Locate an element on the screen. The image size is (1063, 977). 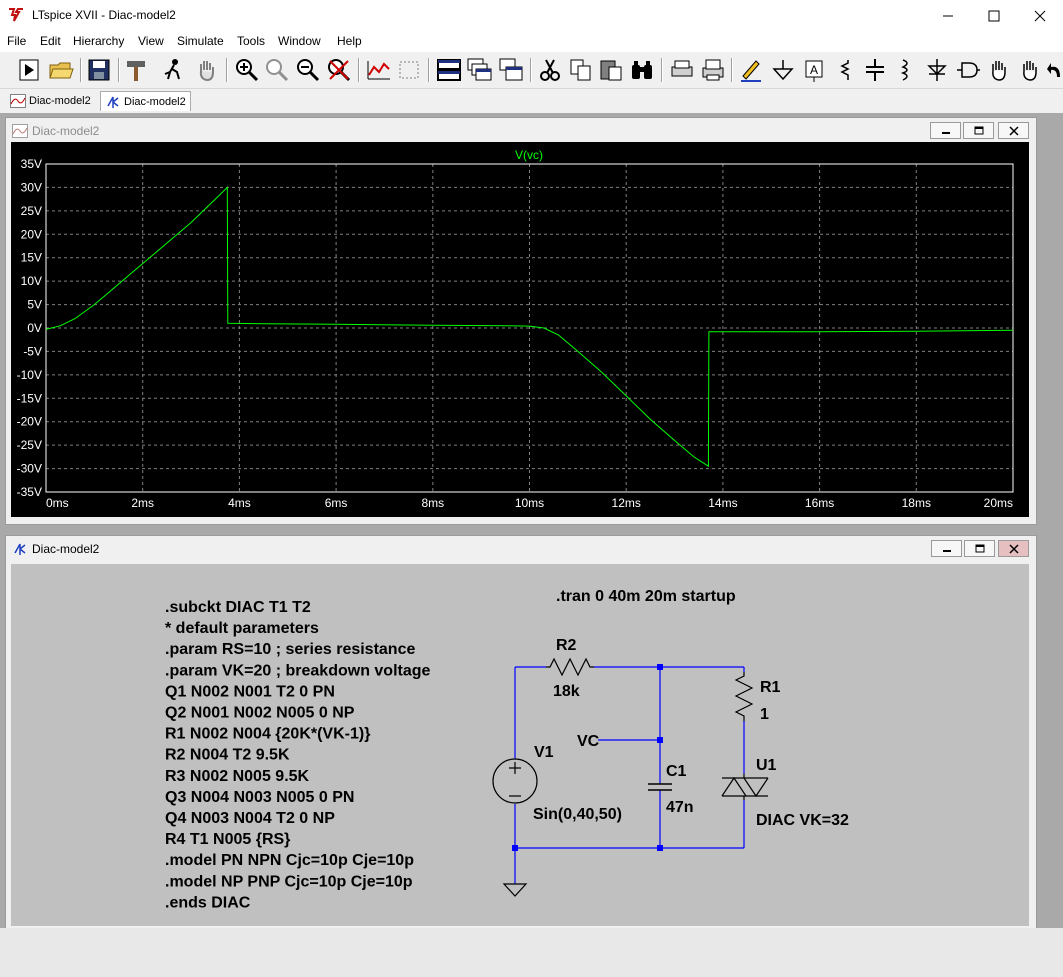
toolbar-separator is located at coordinates (662, 70).